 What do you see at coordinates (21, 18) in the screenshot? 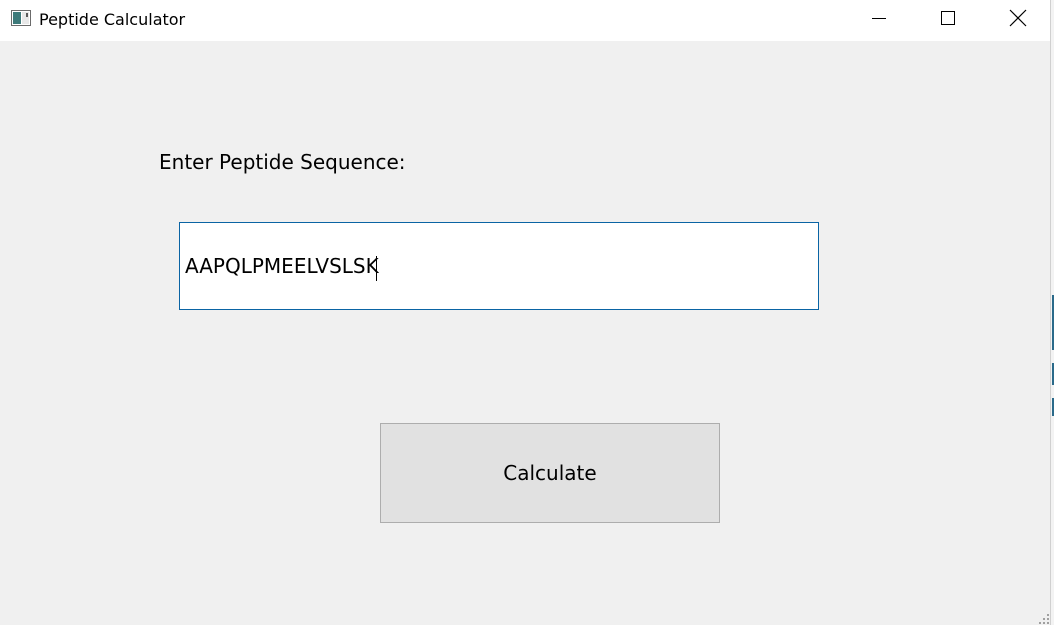
I see `app-window-icon` at bounding box center [21, 18].